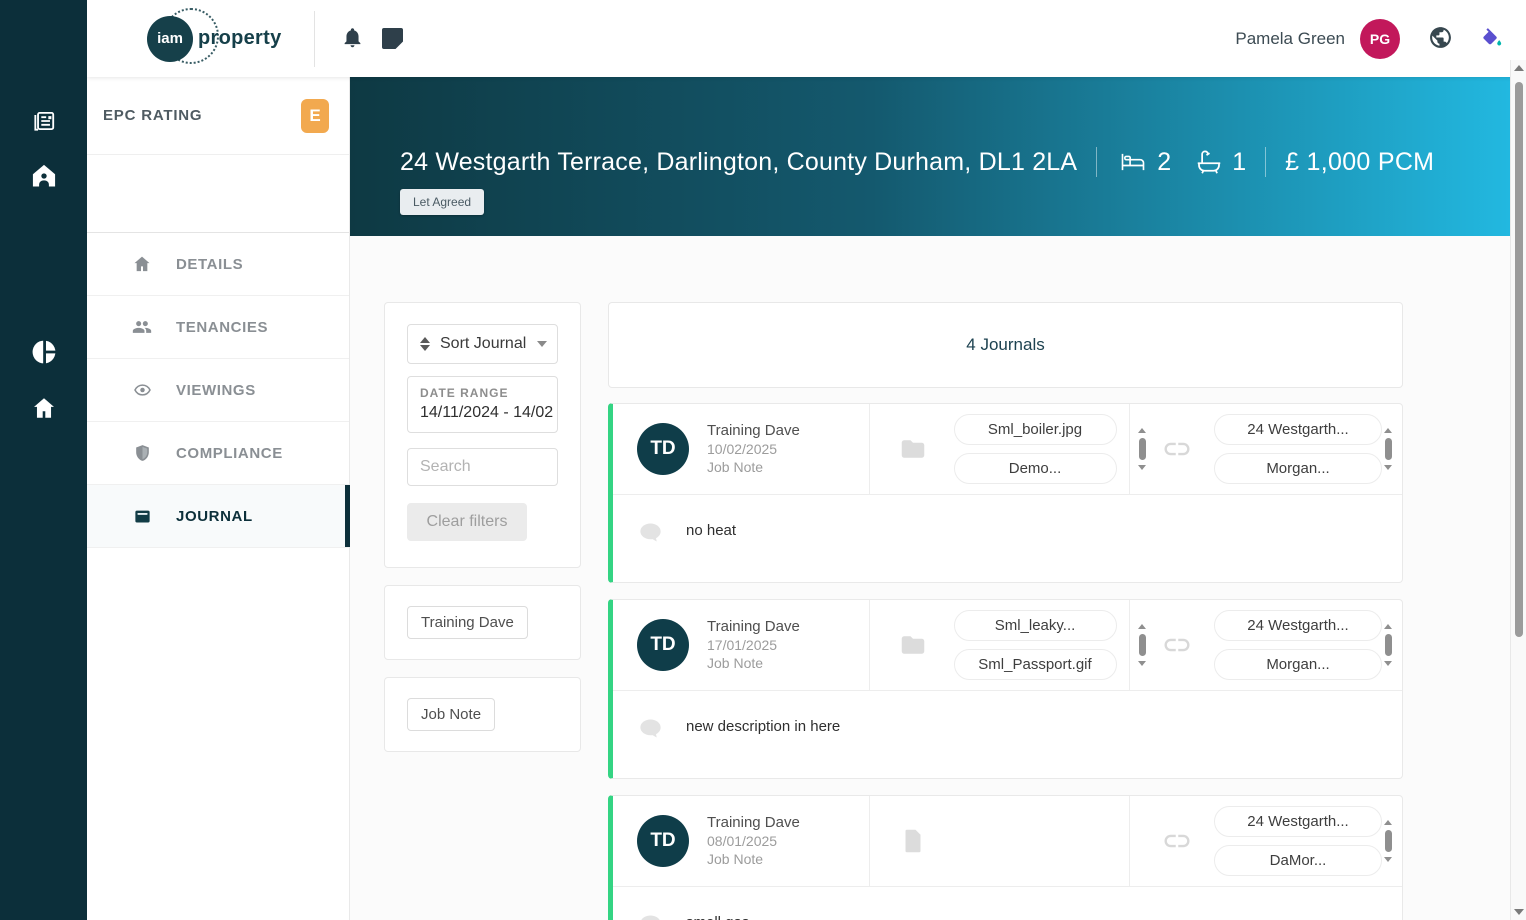 The height and width of the screenshot is (920, 1526). What do you see at coordinates (218, 264) in the screenshot?
I see `nav-item-details: DETAILS` at bounding box center [218, 264].